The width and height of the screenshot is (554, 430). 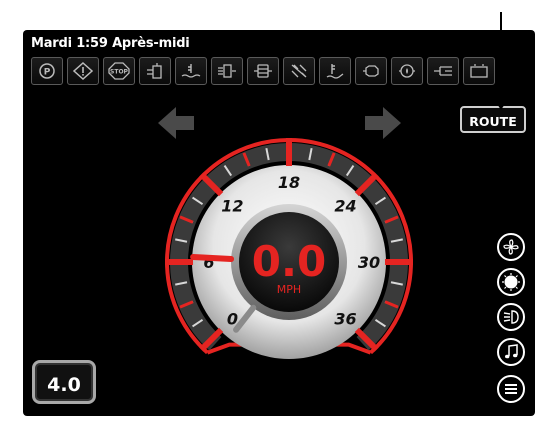 I want to click on warning-triangle-icon, so click(x=83, y=71).